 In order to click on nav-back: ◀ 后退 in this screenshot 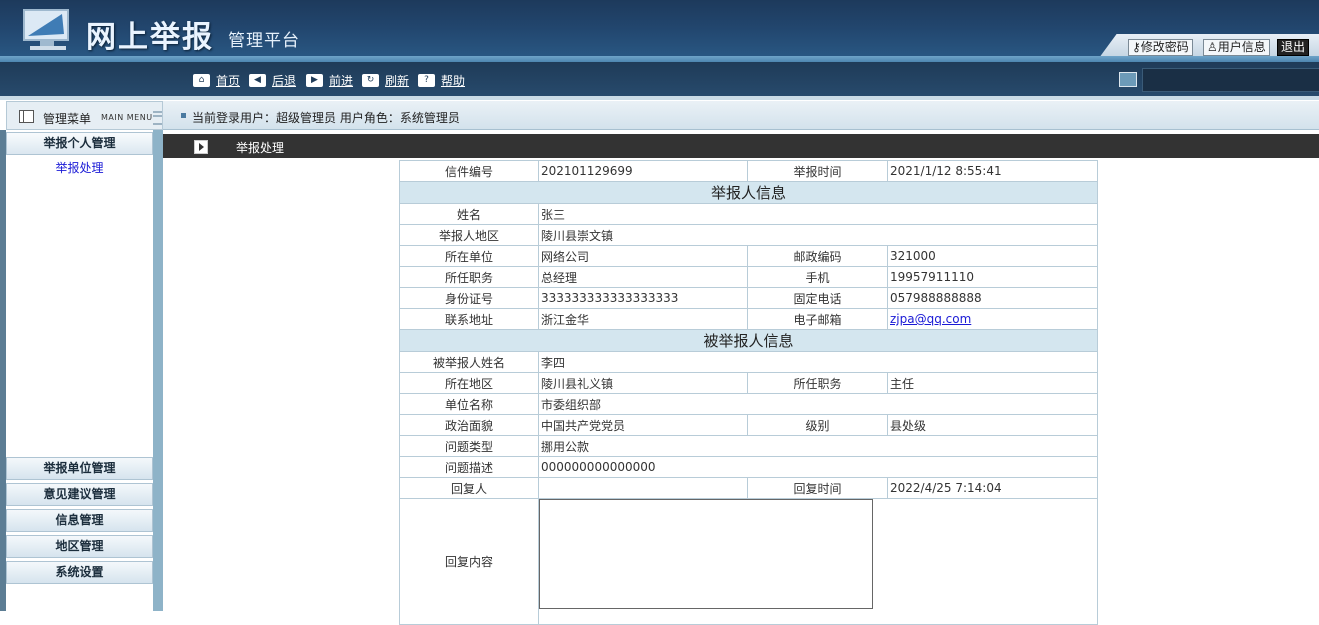, I will do `click(272, 80)`.